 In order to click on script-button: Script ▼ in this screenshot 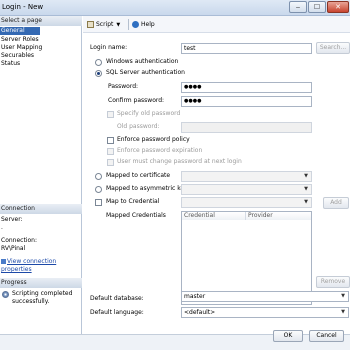, I will do `click(103, 24)`.